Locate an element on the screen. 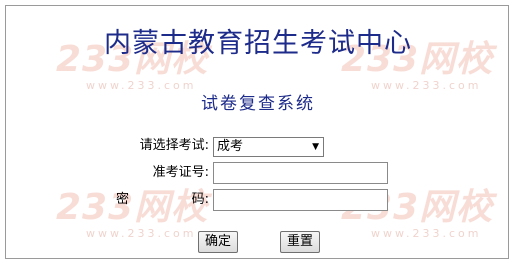 The height and width of the screenshot is (268, 517). page-title: 内蒙古教育招生考试中心 is located at coordinates (258, 43).